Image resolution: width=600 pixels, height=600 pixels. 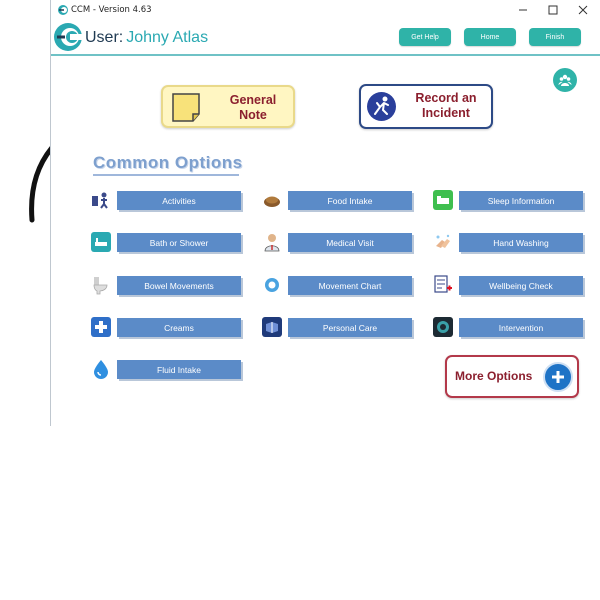 I want to click on hand-washing-button-label: Hand Washing, so click(x=521, y=242).